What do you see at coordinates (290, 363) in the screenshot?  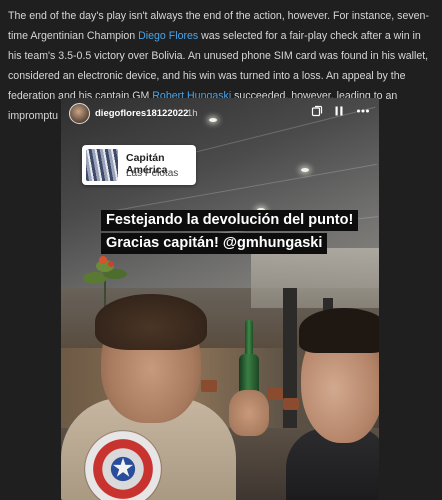 I see `pillar` at bounding box center [290, 363].